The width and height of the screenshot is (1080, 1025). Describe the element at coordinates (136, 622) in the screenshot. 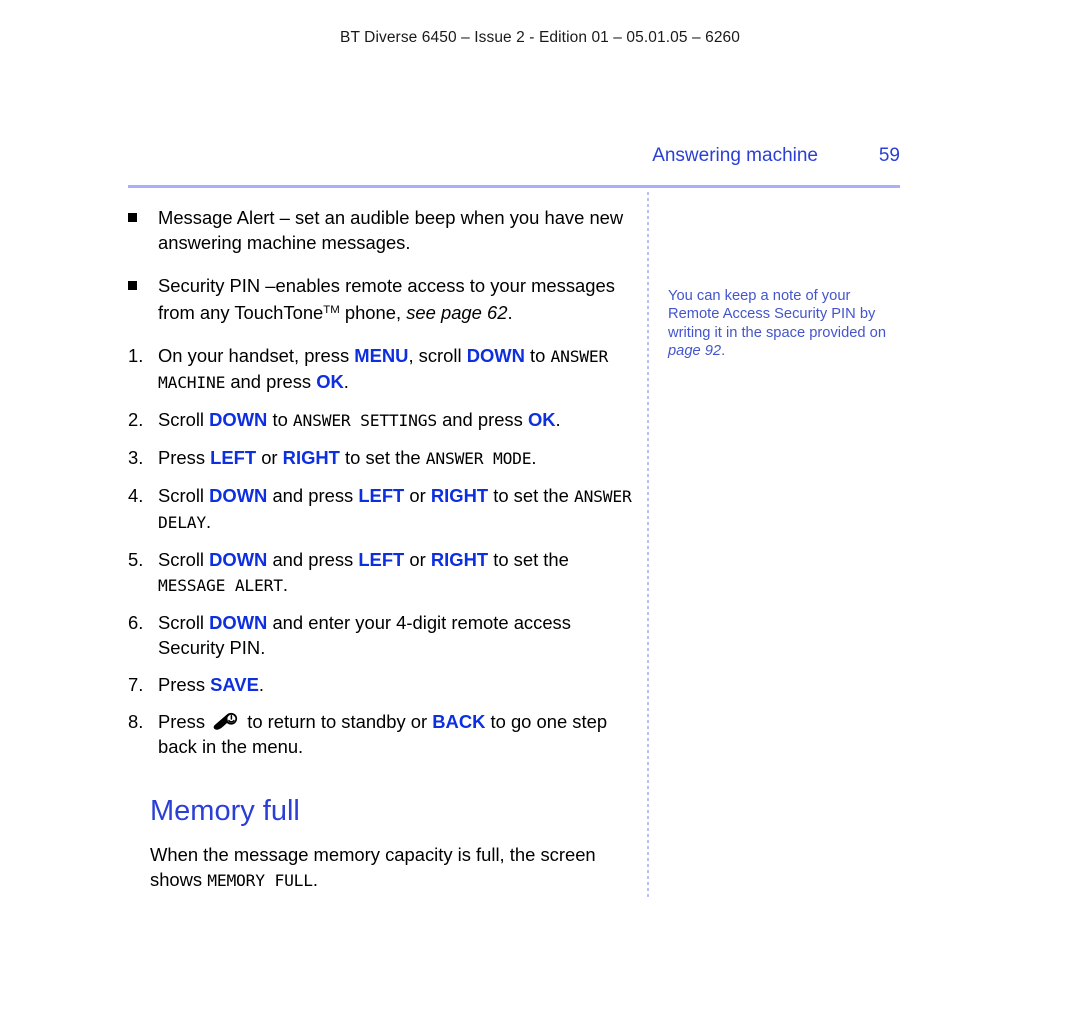

I see `step-number: 6.` at that location.